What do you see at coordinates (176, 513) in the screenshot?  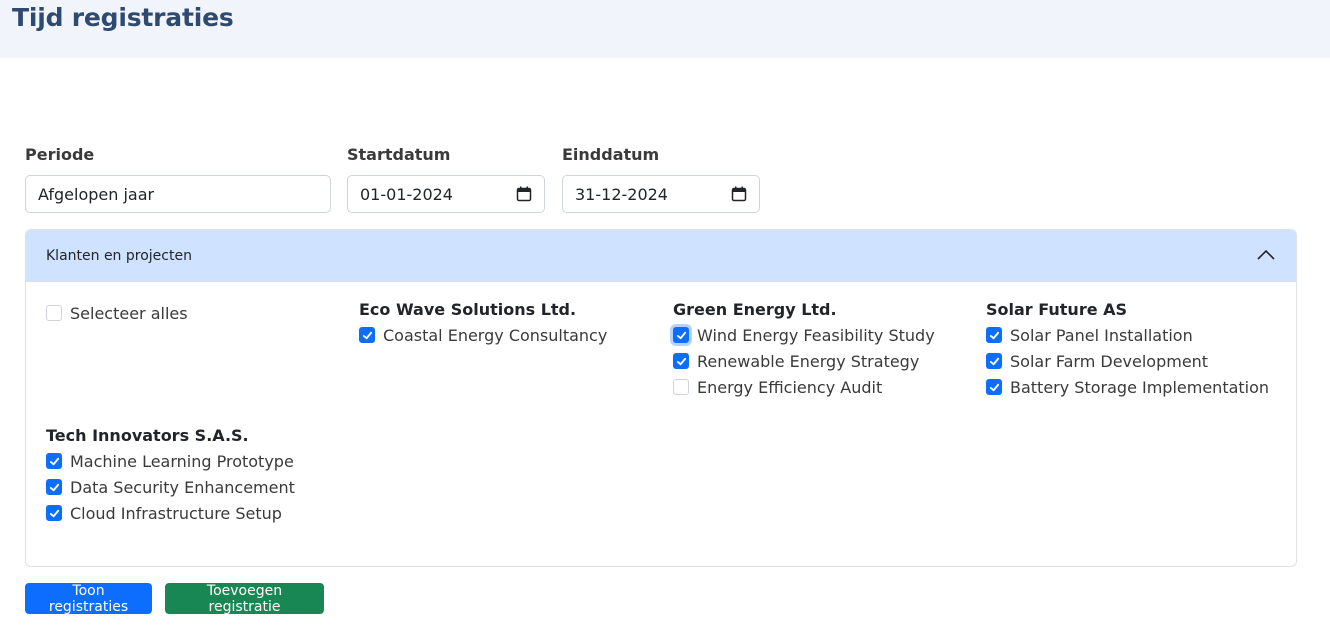 I see `project-label: Cloud Infrastructure Setup` at bounding box center [176, 513].